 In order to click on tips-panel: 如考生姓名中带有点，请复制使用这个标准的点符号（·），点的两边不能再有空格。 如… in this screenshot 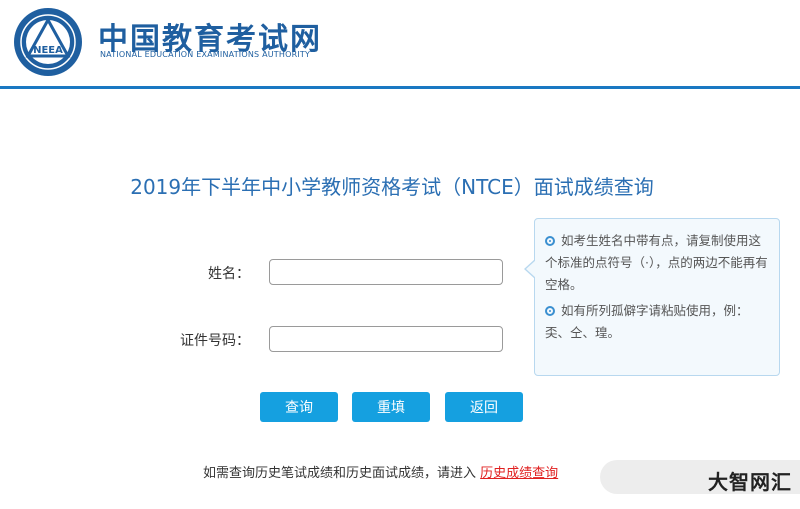, I will do `click(652, 297)`.